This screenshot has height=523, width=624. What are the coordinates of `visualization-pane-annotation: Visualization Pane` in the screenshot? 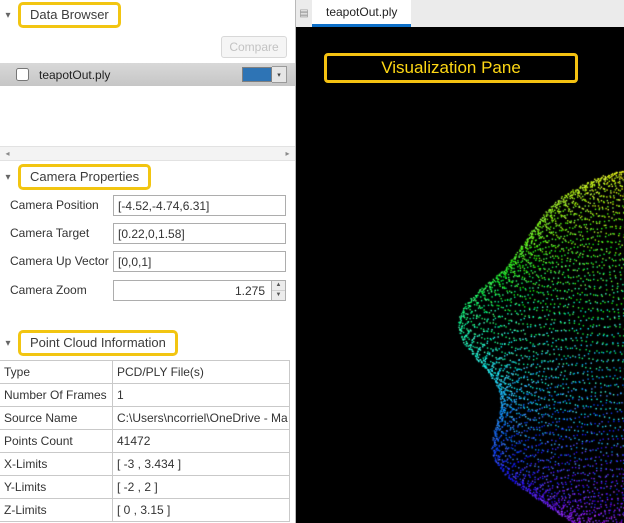 It's located at (451, 68).